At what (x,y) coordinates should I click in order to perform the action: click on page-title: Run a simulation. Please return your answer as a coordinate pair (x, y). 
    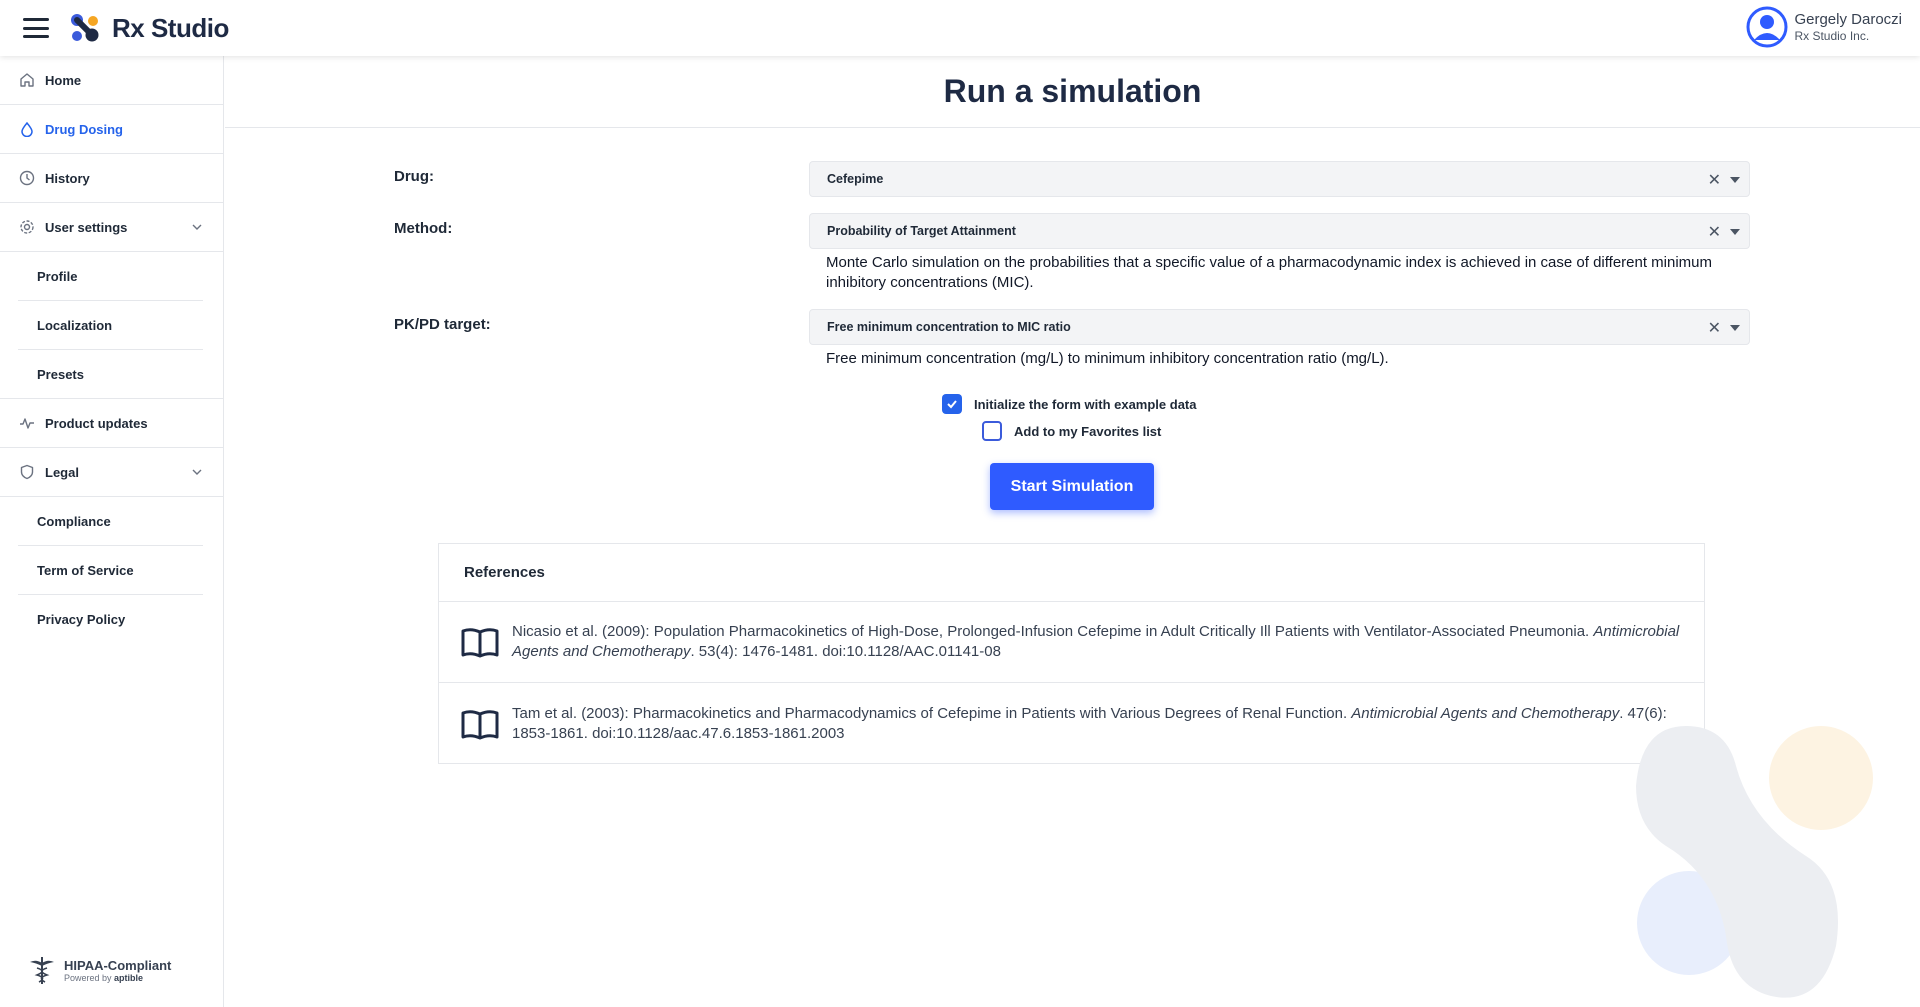
    Looking at the image, I should click on (1072, 91).